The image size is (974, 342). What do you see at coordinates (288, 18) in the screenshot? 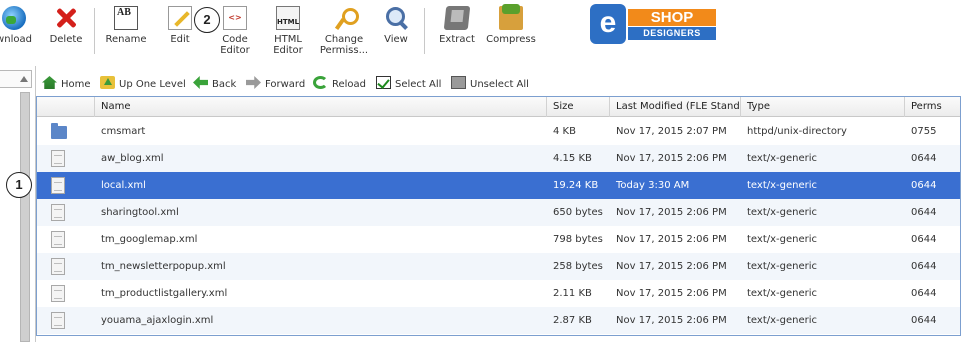
I see `html-editor-icon: HTML` at bounding box center [288, 18].